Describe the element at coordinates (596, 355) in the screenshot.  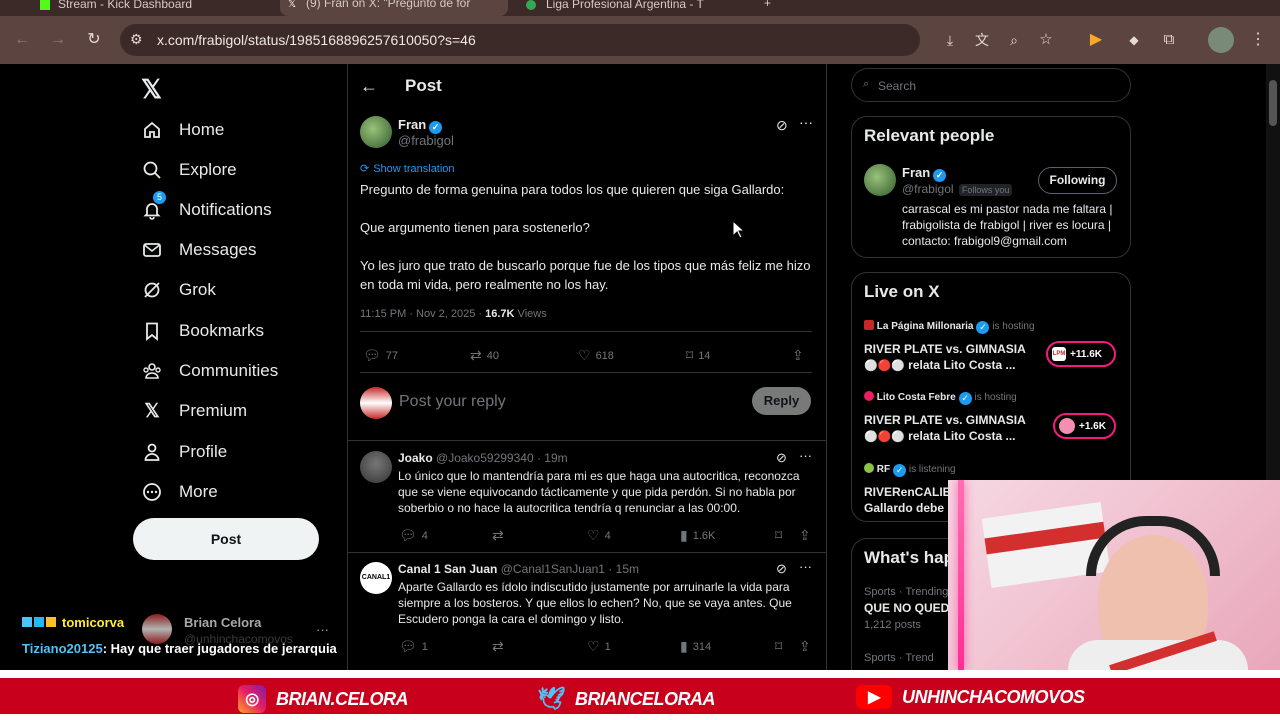
I see `like-action: ♡ 618` at that location.